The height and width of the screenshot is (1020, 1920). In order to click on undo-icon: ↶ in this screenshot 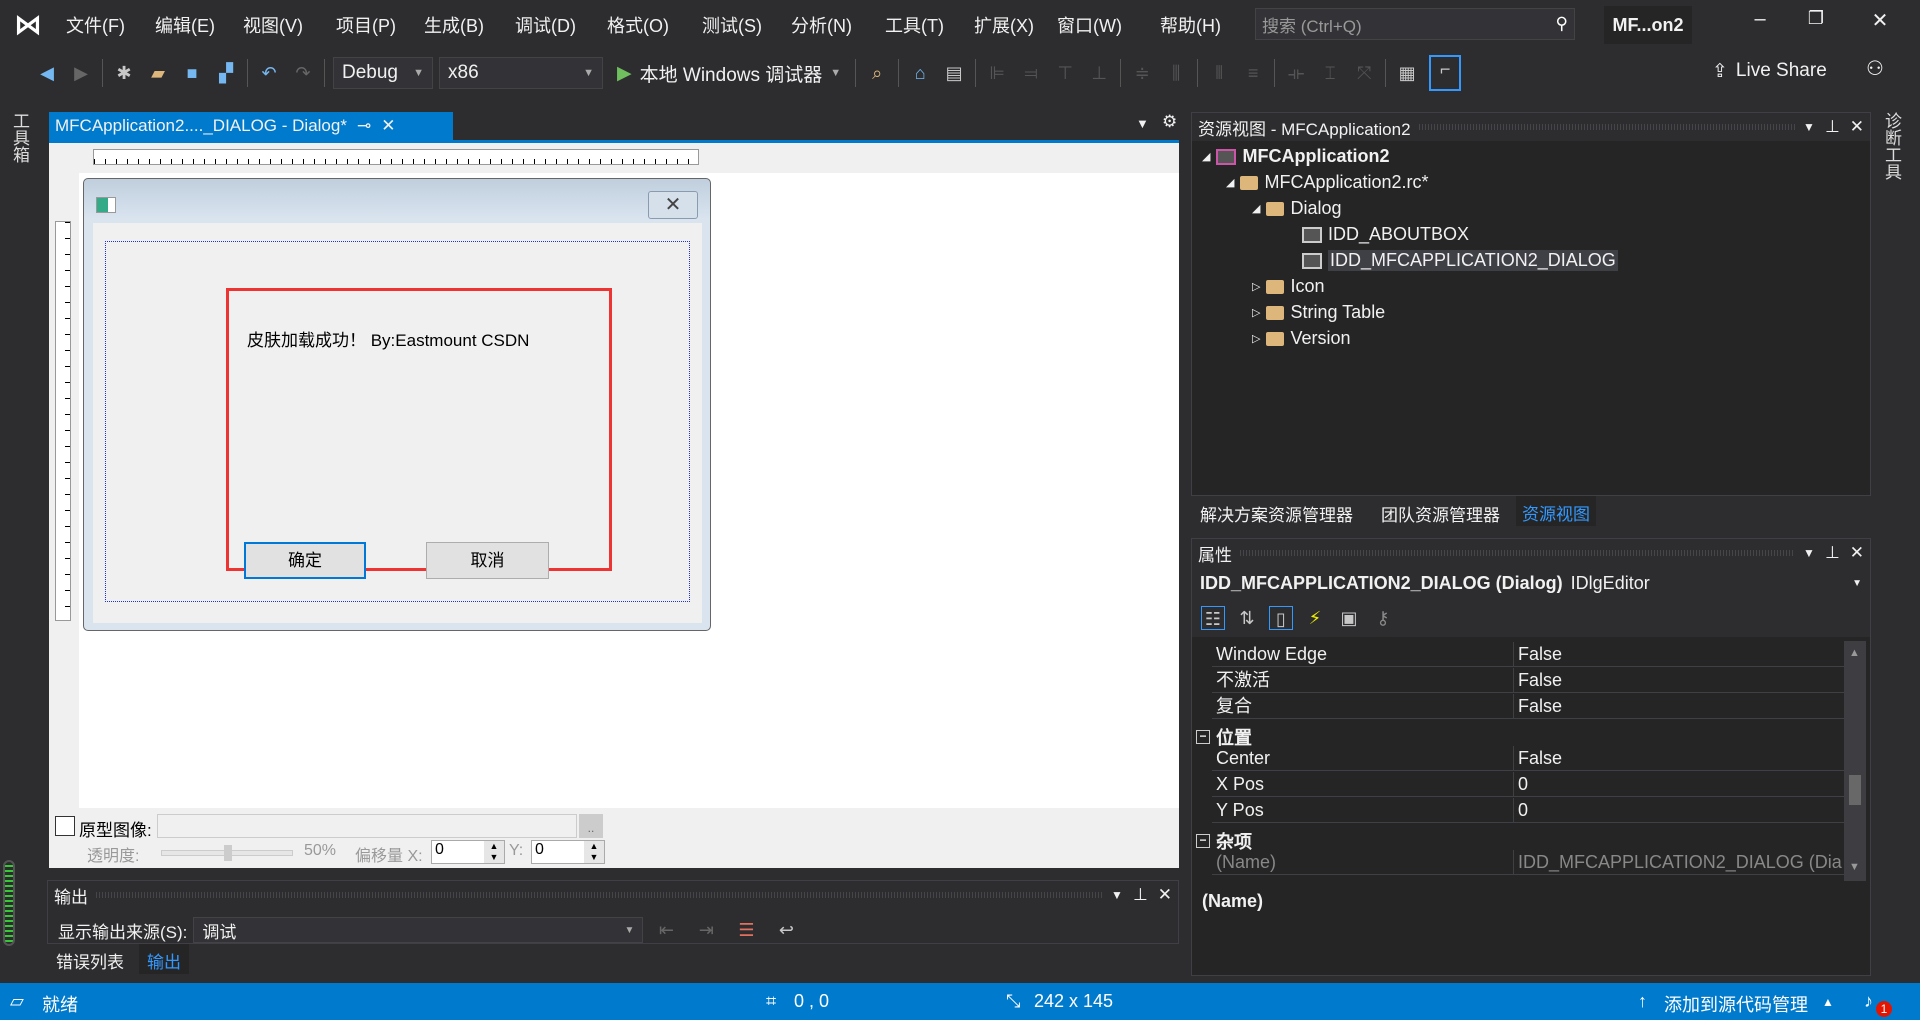, I will do `click(269, 73)`.